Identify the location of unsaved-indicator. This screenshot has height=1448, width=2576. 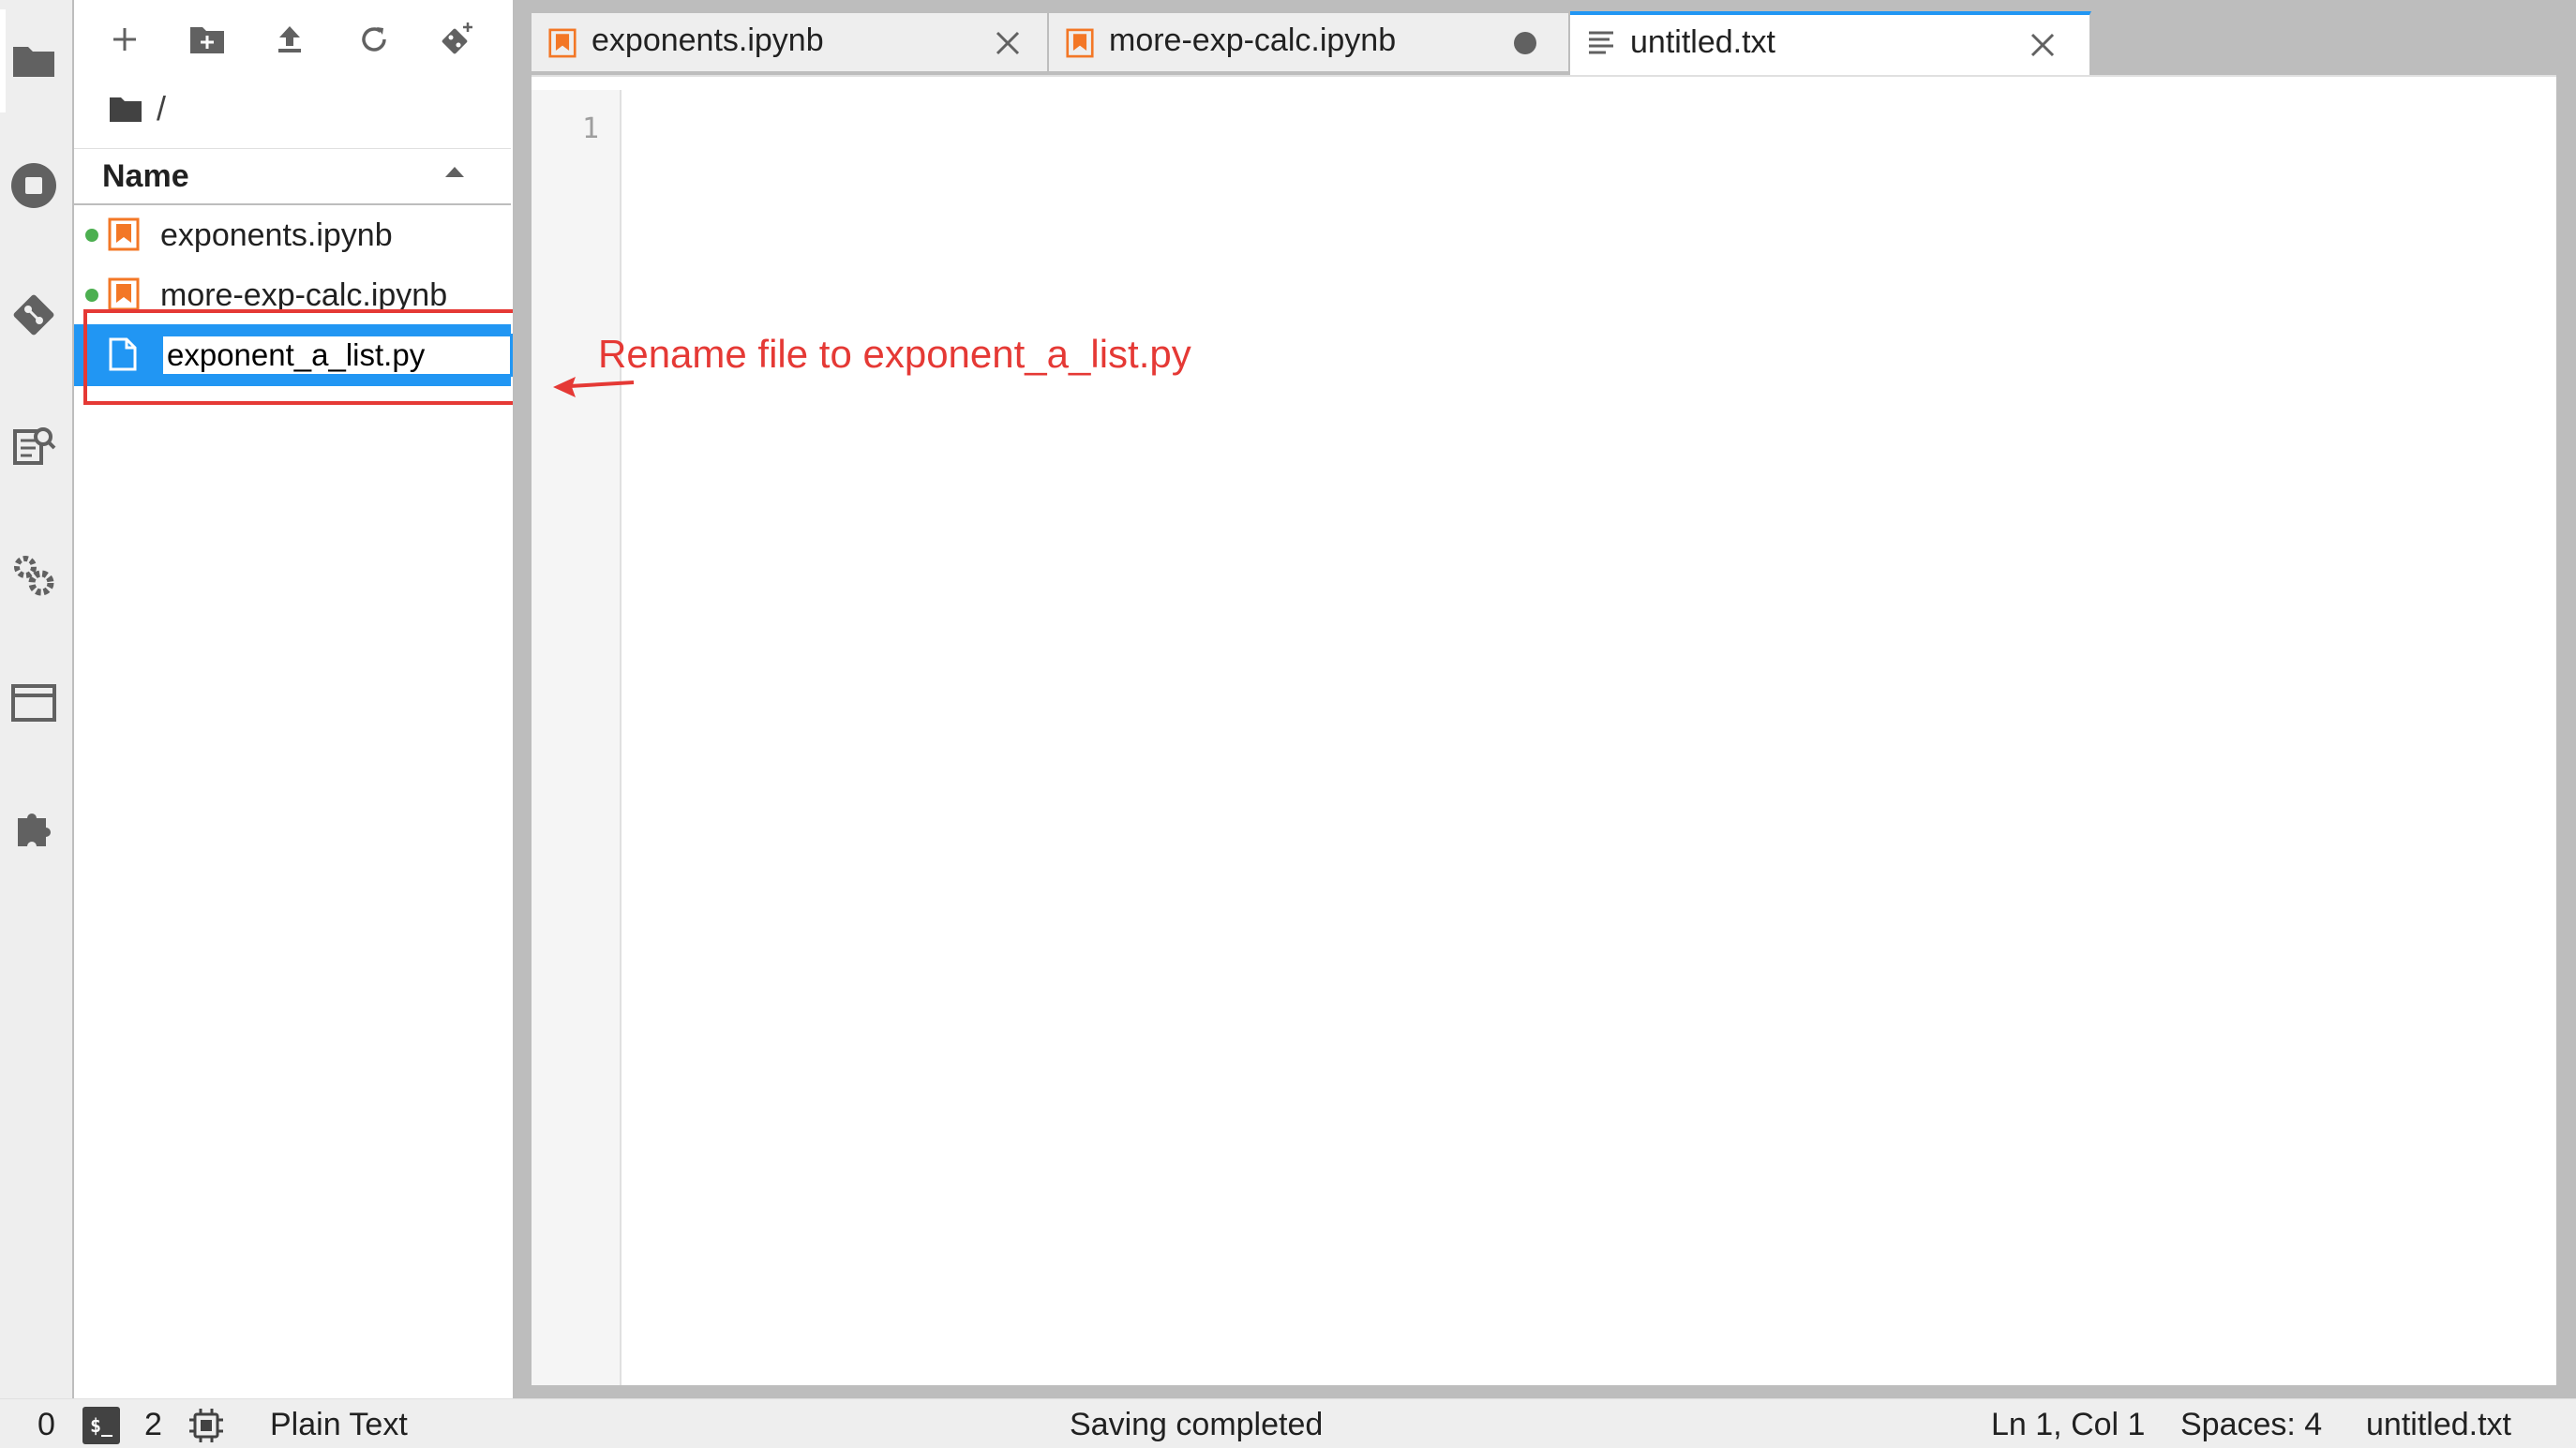
(1525, 43).